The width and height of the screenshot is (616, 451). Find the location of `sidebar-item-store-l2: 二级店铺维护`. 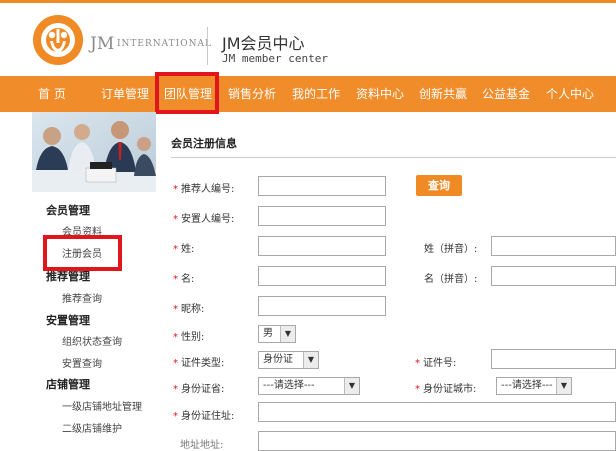

sidebar-item-store-l2: 二级店铺维护 is located at coordinates (92, 427).